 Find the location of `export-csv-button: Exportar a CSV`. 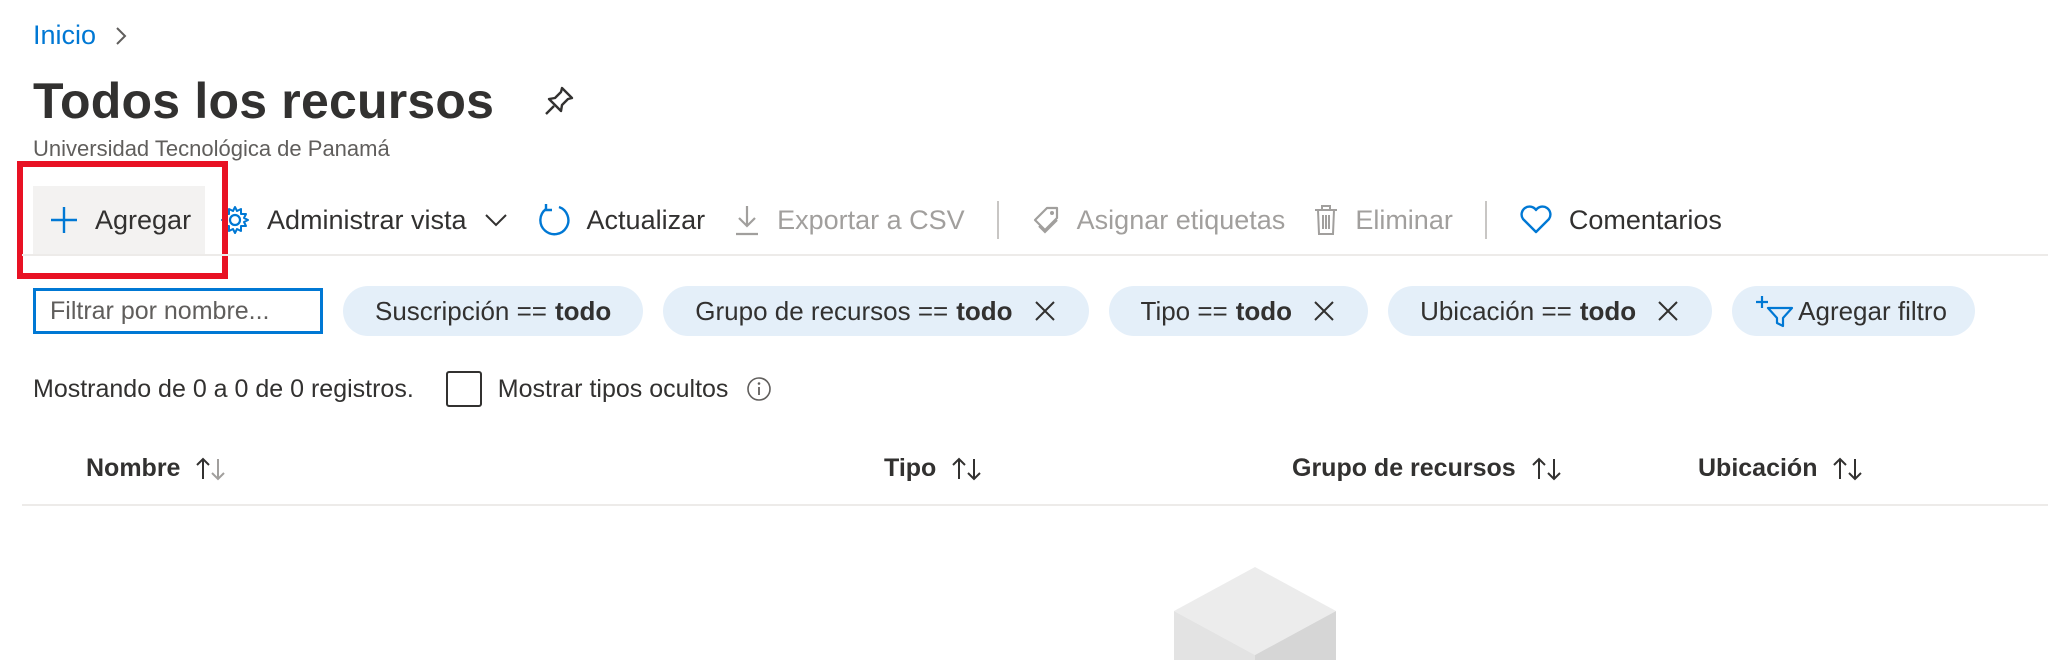

export-csv-button: Exportar a CSV is located at coordinates (849, 220).